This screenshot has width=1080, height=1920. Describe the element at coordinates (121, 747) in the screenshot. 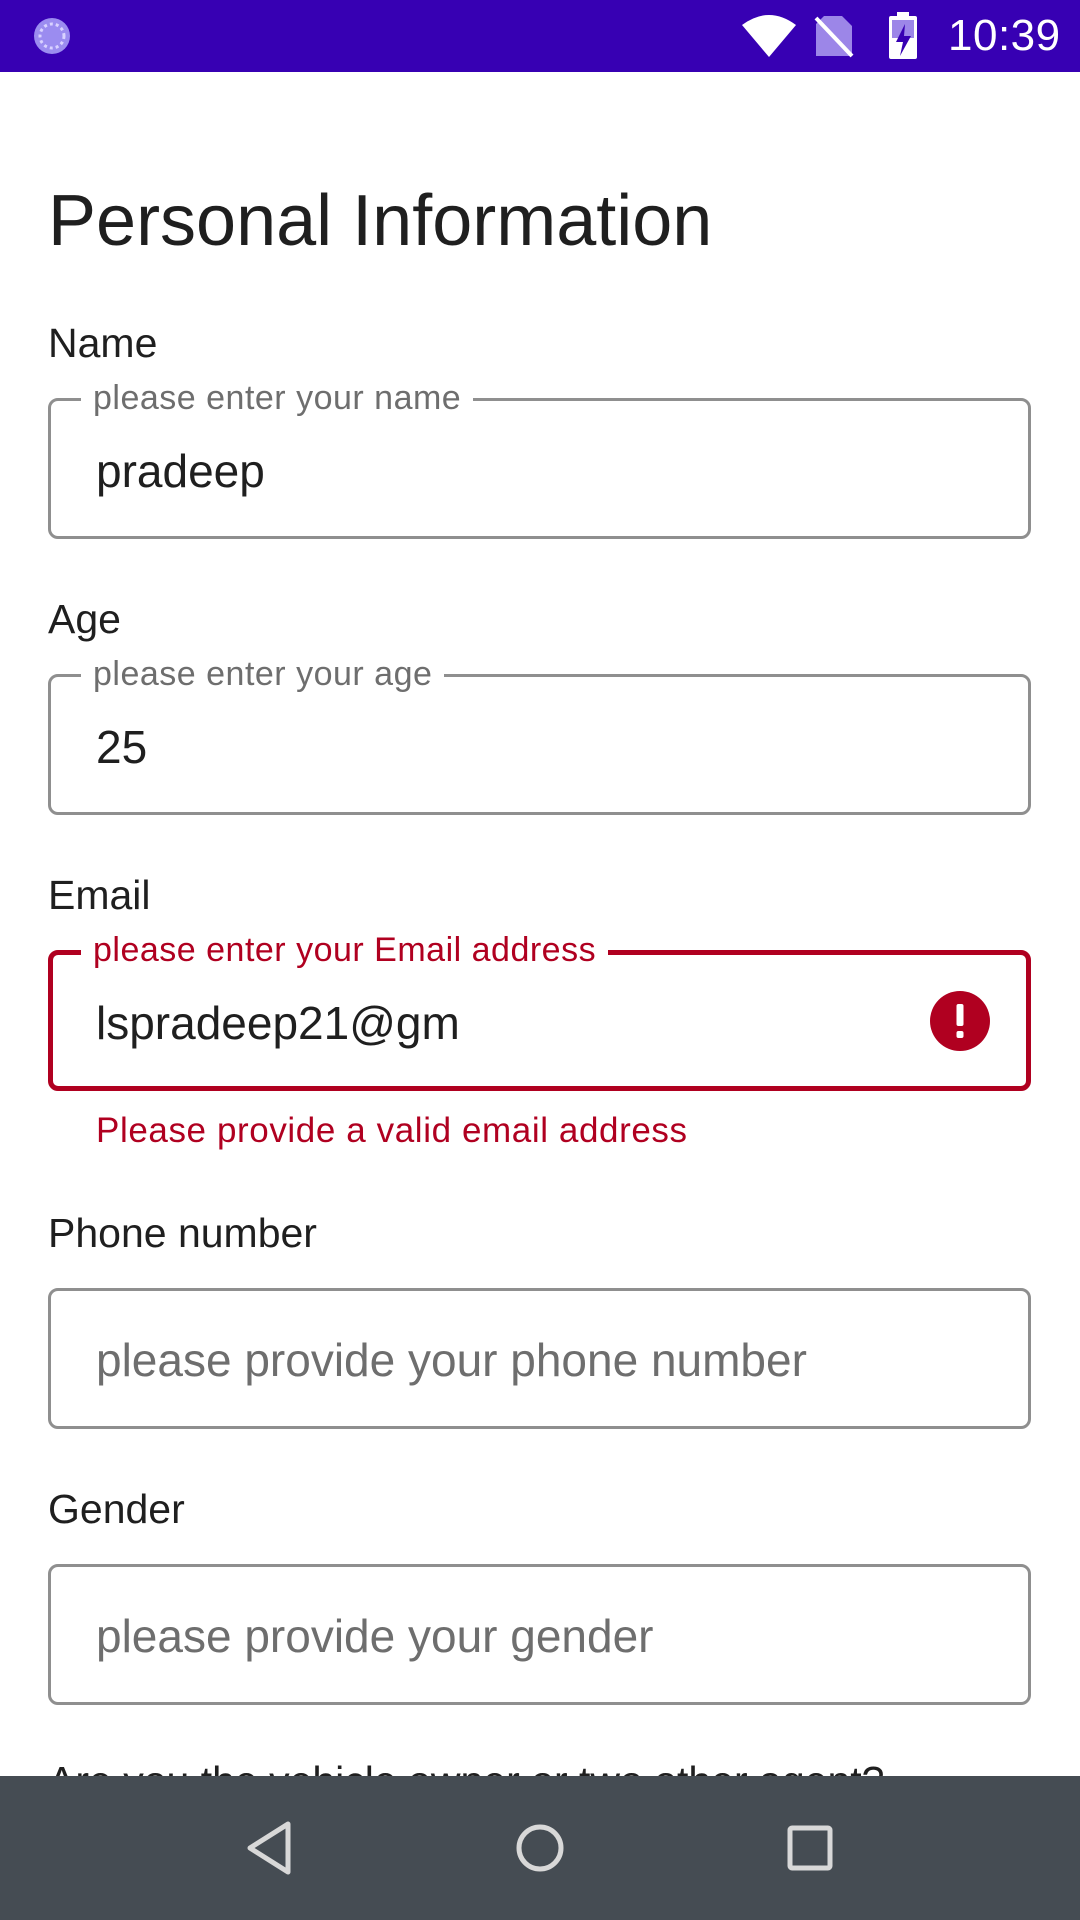

I see `age-value: 25` at that location.